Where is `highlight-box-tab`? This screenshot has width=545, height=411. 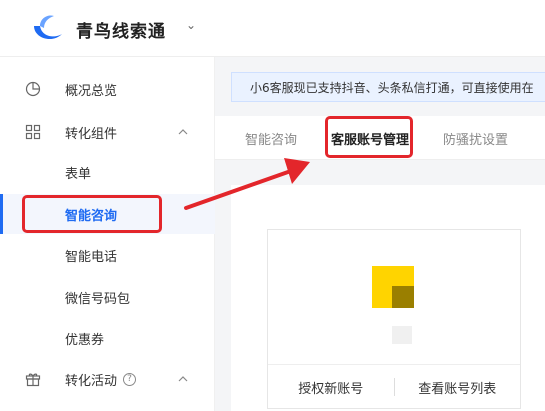
highlight-box-tab is located at coordinates (369, 137).